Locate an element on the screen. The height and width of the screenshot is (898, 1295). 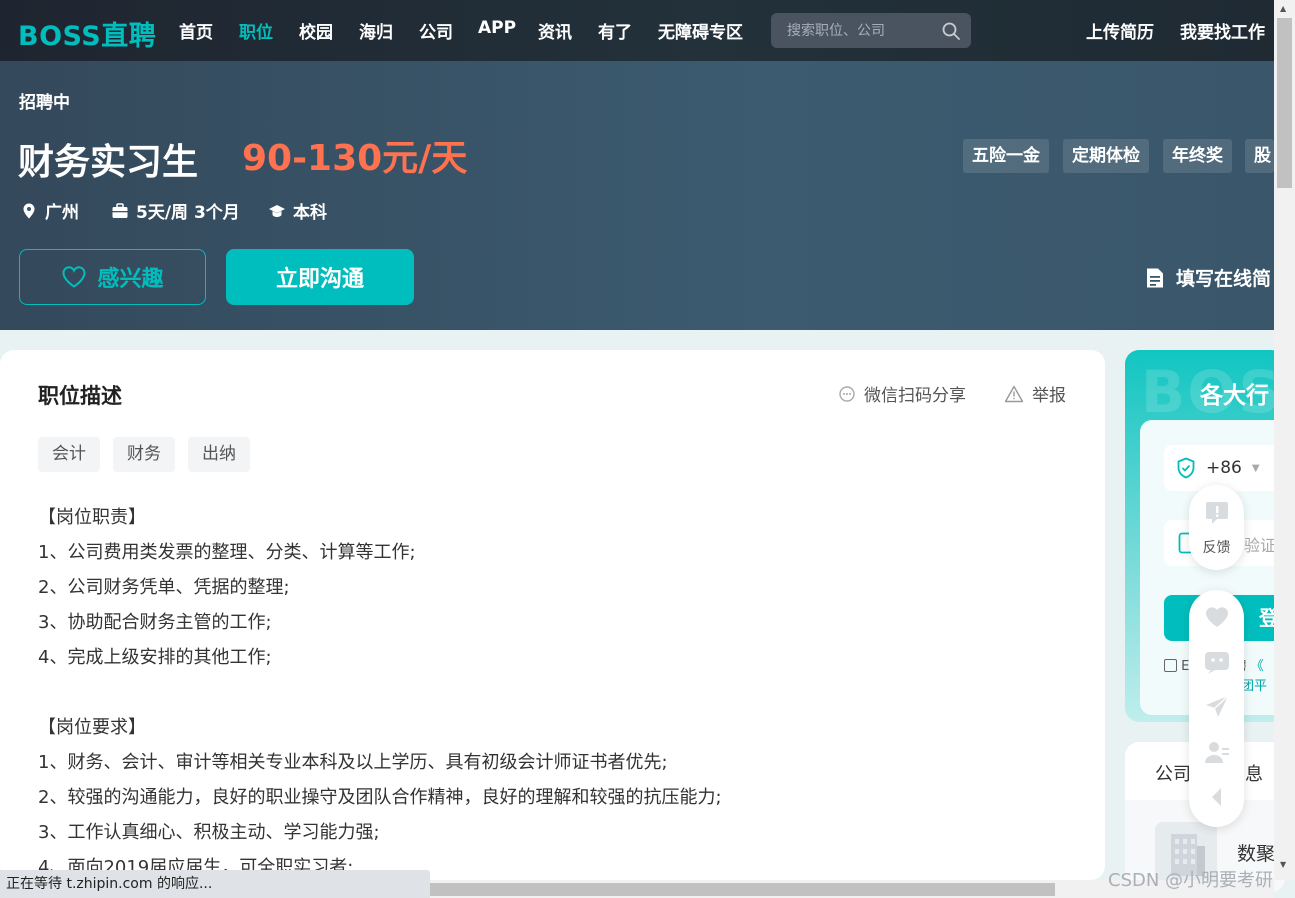
report-button: 举报 is located at coordinates (1035, 393).